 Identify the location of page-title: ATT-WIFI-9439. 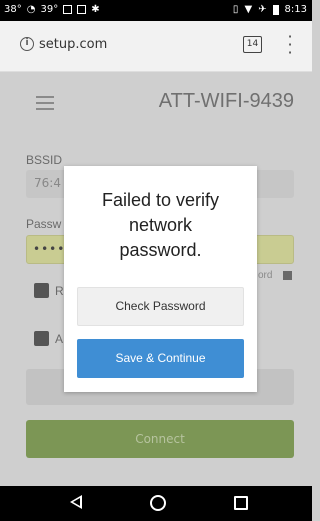
(226, 101).